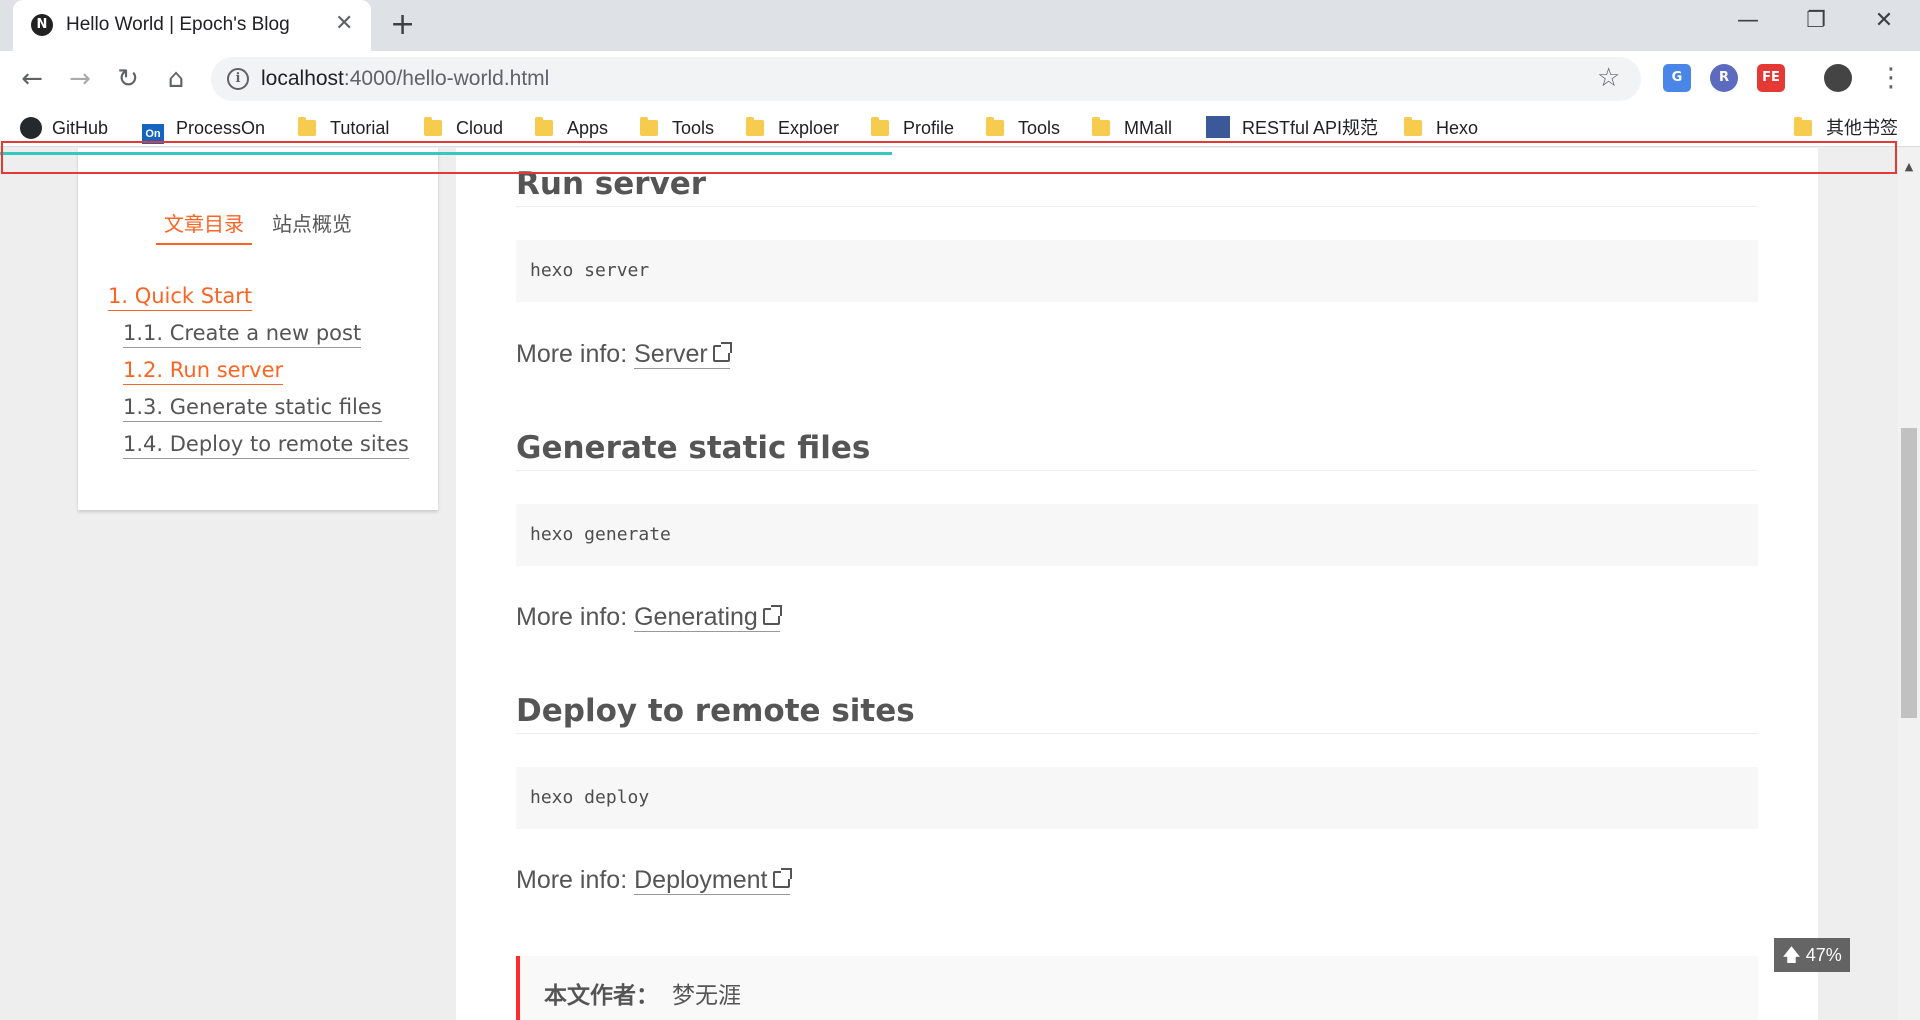 Image resolution: width=1920 pixels, height=1020 pixels. What do you see at coordinates (1862, 128) in the screenshot?
I see `bookmark-label: 其他书签` at bounding box center [1862, 128].